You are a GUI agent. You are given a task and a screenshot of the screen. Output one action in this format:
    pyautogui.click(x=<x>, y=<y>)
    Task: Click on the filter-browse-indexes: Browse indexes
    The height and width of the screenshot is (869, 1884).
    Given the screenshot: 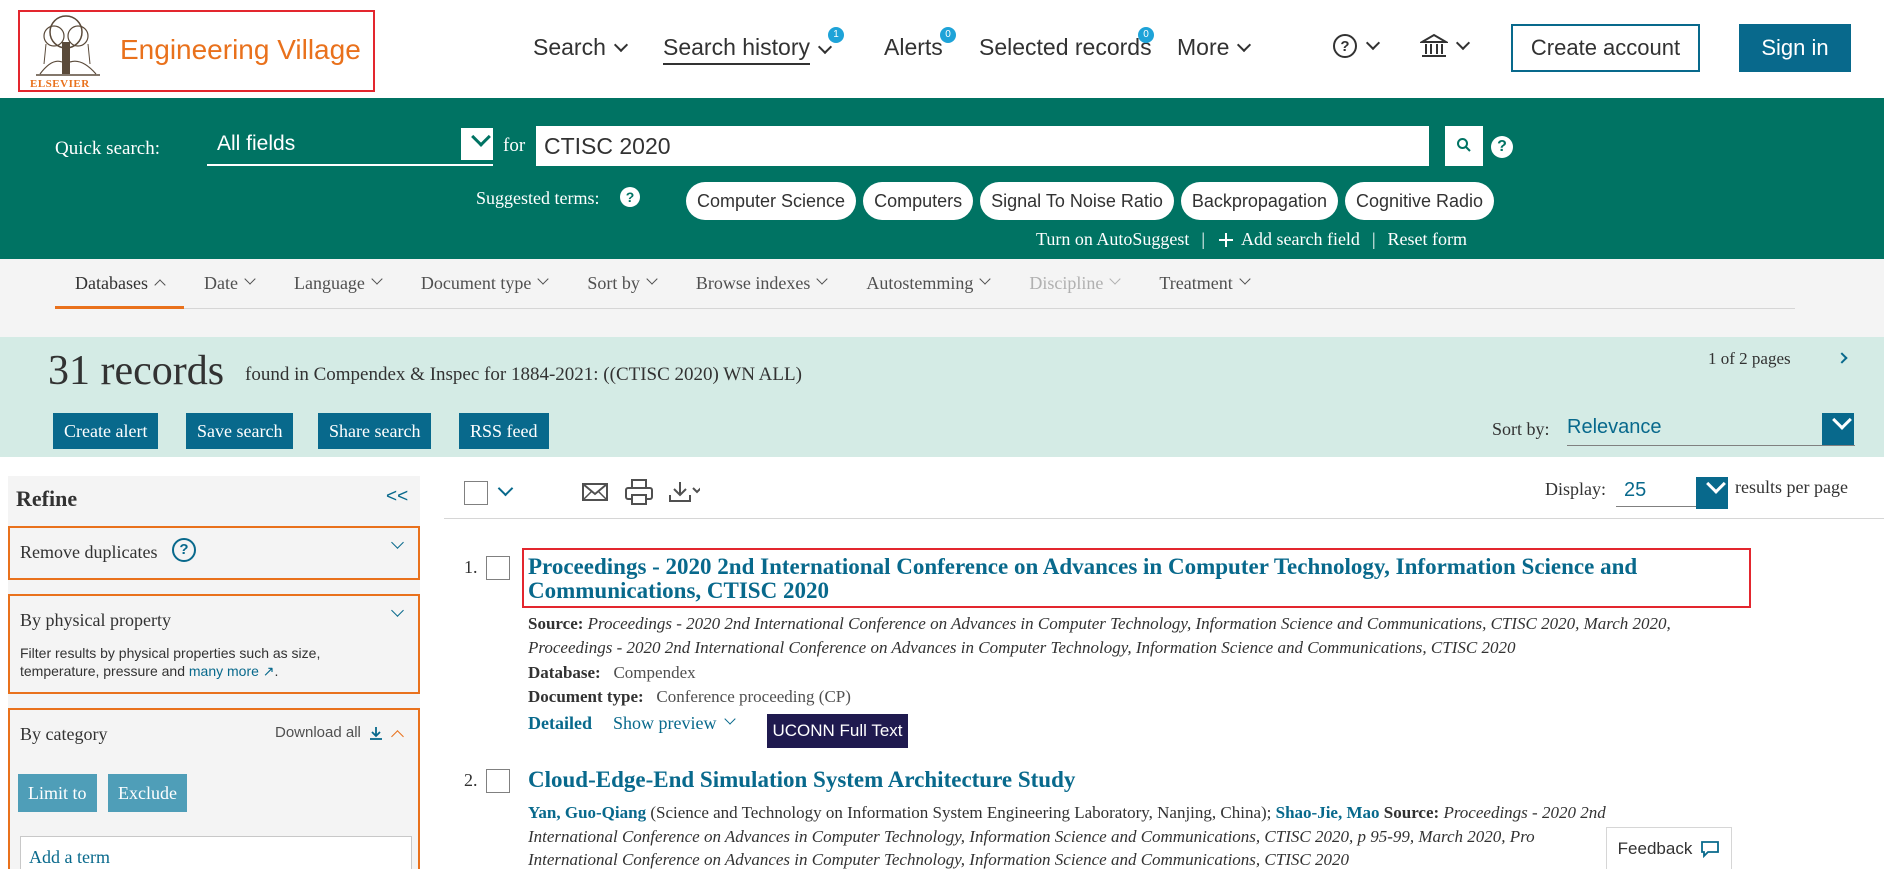 What is the action you would take?
    pyautogui.click(x=761, y=284)
    